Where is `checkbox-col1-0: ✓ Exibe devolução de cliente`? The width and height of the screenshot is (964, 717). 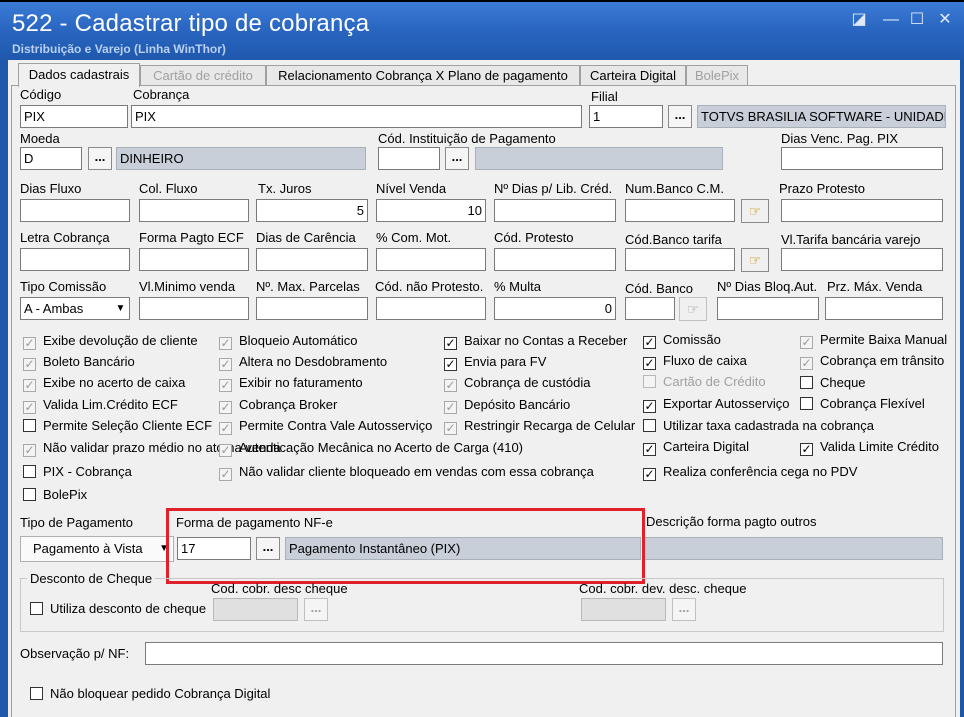
checkbox-col1-0: ✓ Exibe devolução de cliente is located at coordinates (110, 342).